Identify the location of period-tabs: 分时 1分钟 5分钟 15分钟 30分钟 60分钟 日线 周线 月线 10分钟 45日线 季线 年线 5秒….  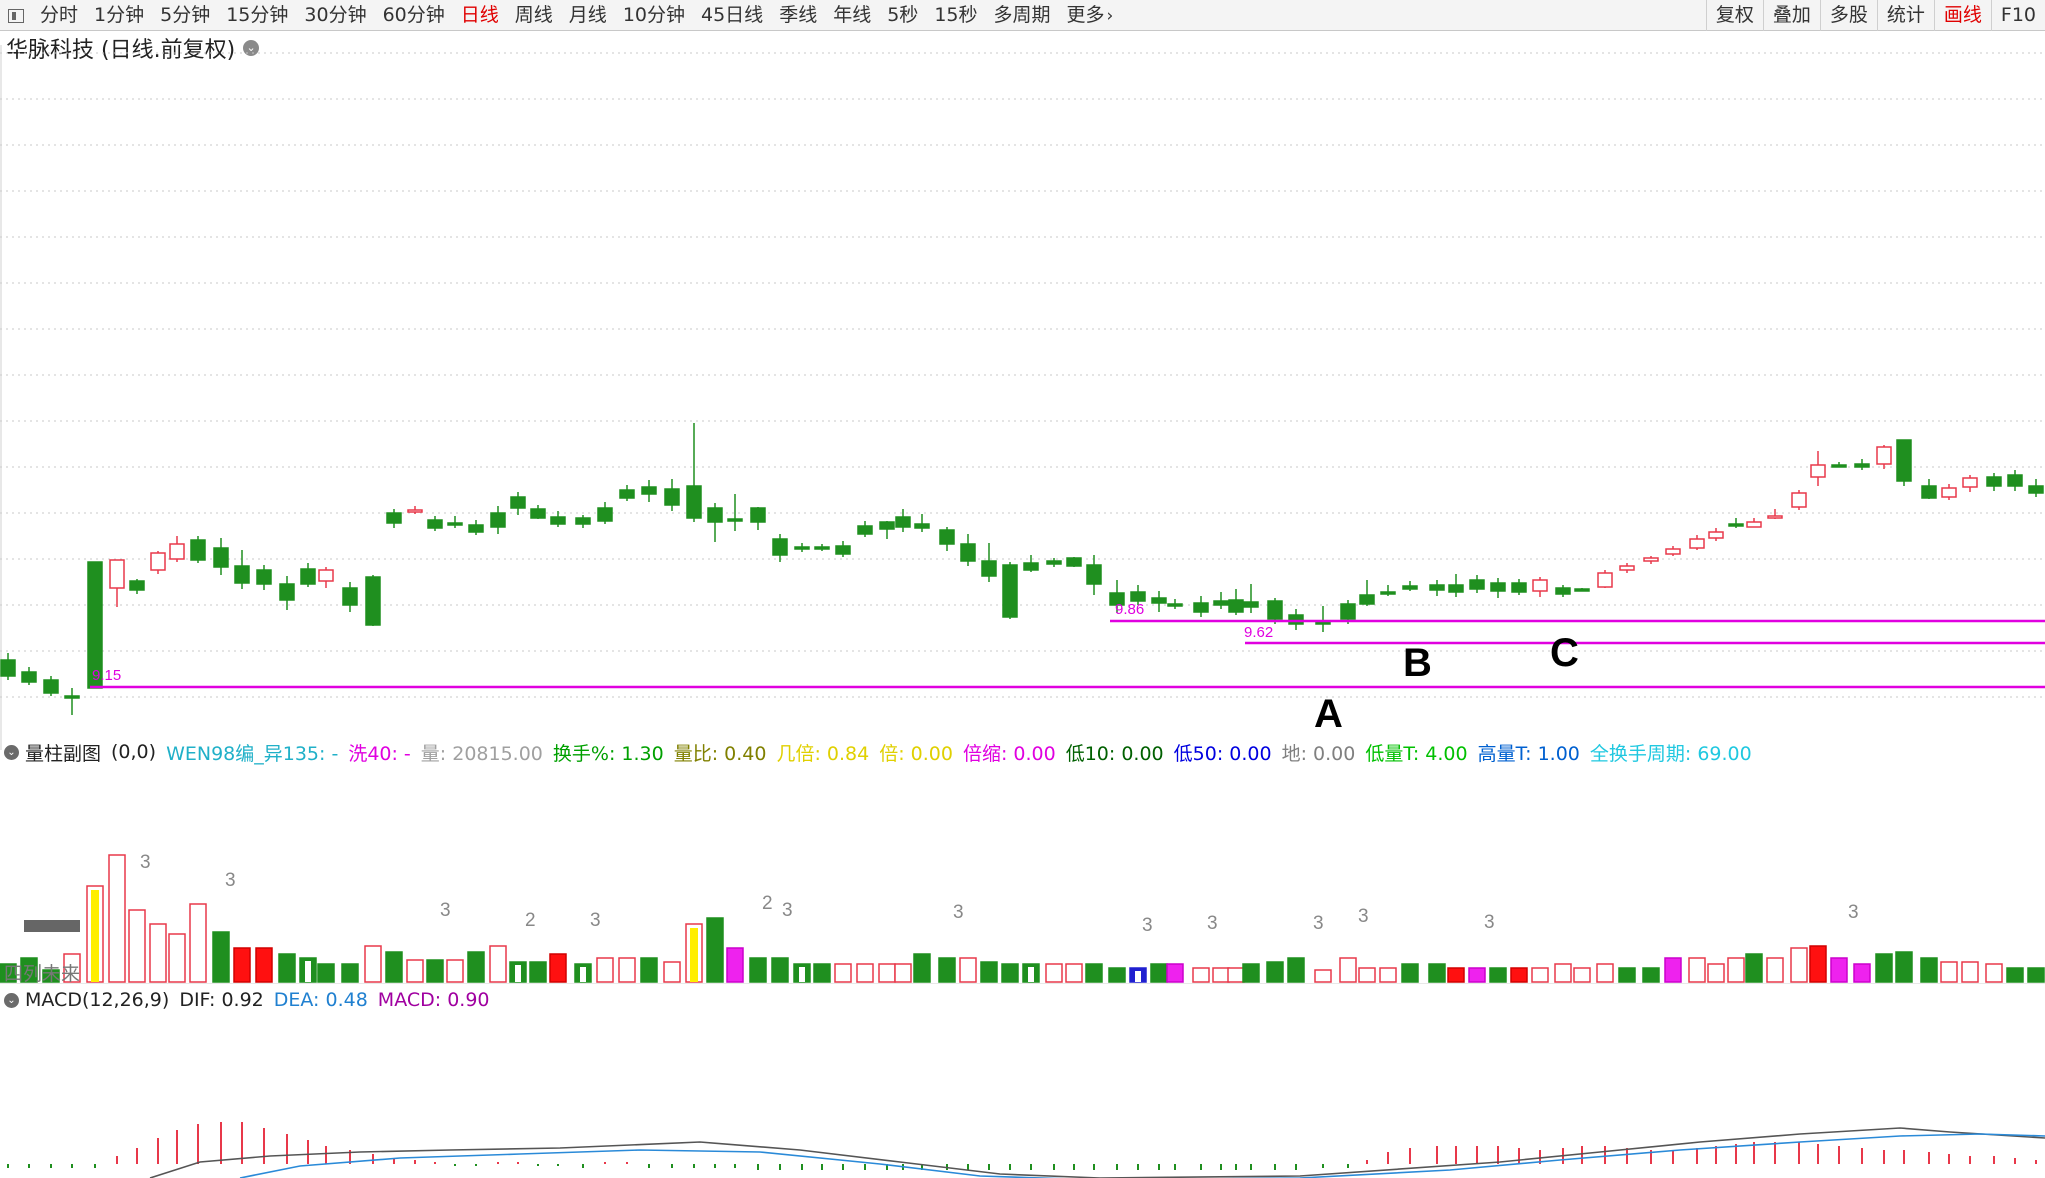
(560, 15).